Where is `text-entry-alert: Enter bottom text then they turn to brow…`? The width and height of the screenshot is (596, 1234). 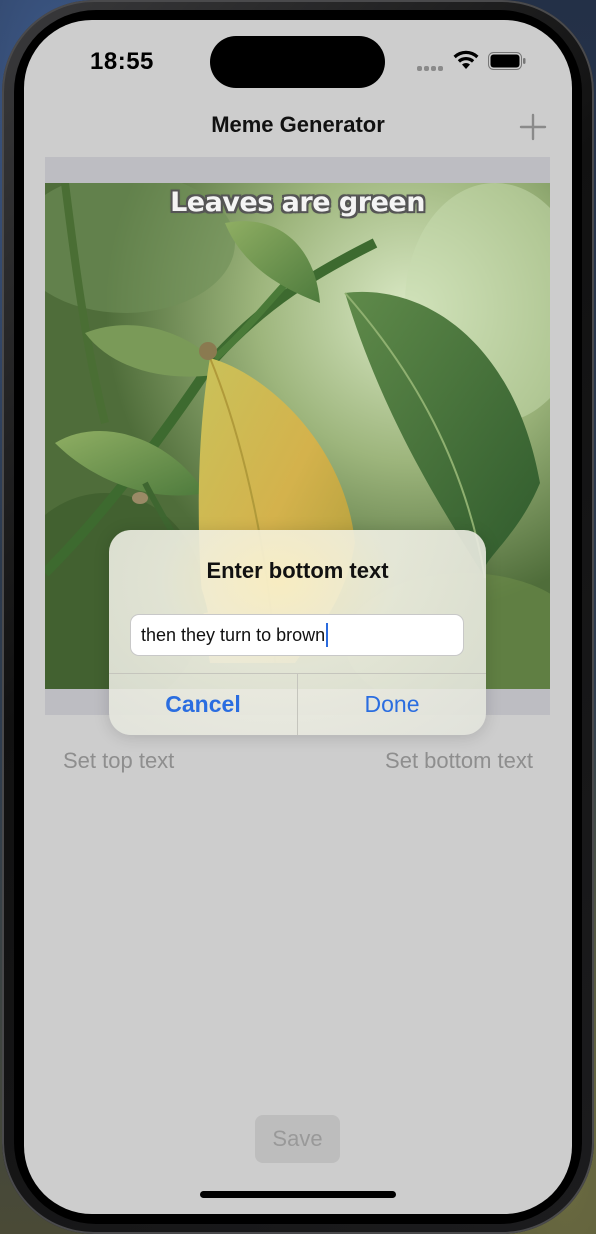
text-entry-alert: Enter bottom text then they turn to brow… is located at coordinates (297, 632).